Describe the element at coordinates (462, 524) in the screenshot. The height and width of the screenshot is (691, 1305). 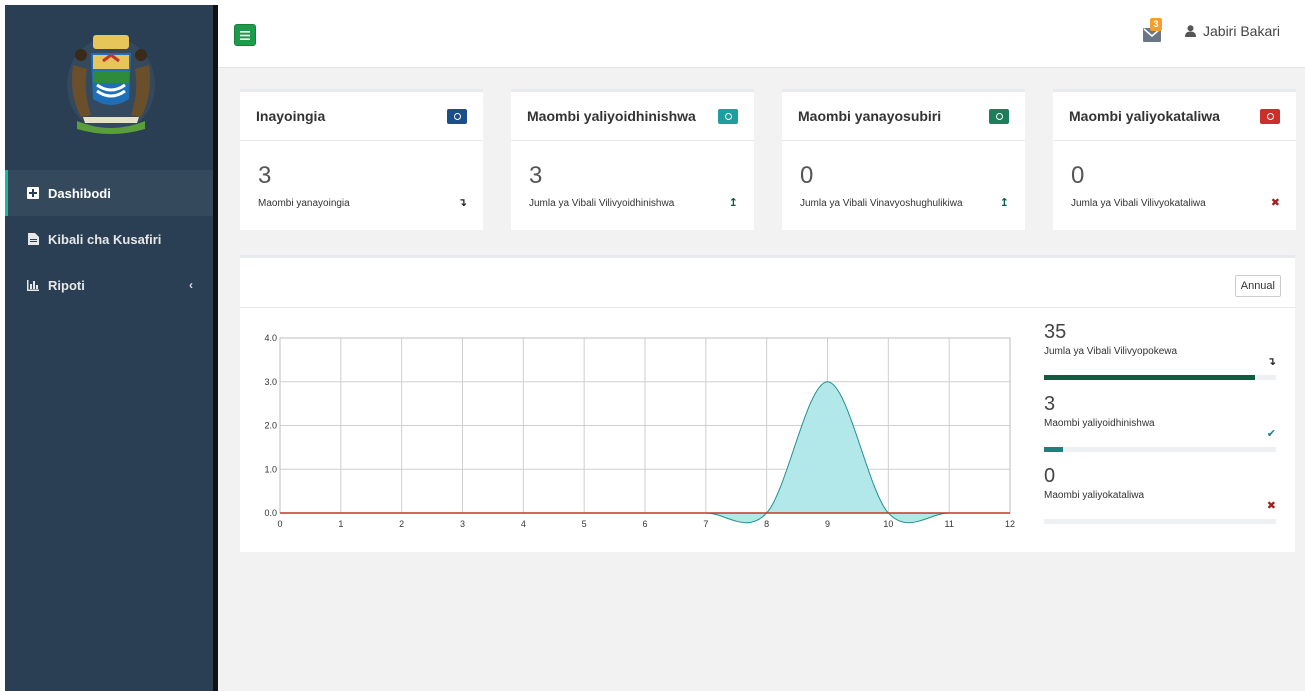
I see `x-tick-label: 3` at that location.